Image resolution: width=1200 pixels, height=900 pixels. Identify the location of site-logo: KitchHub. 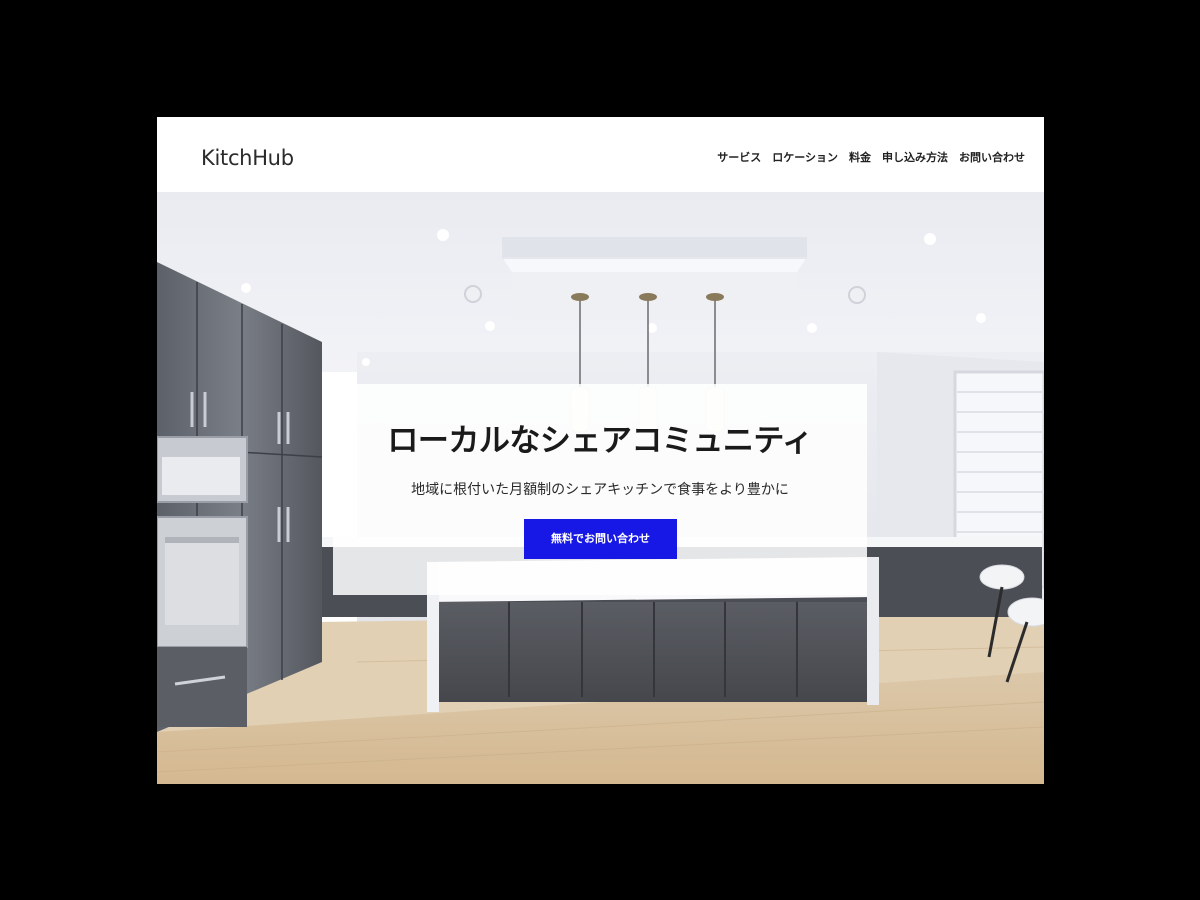
(247, 158).